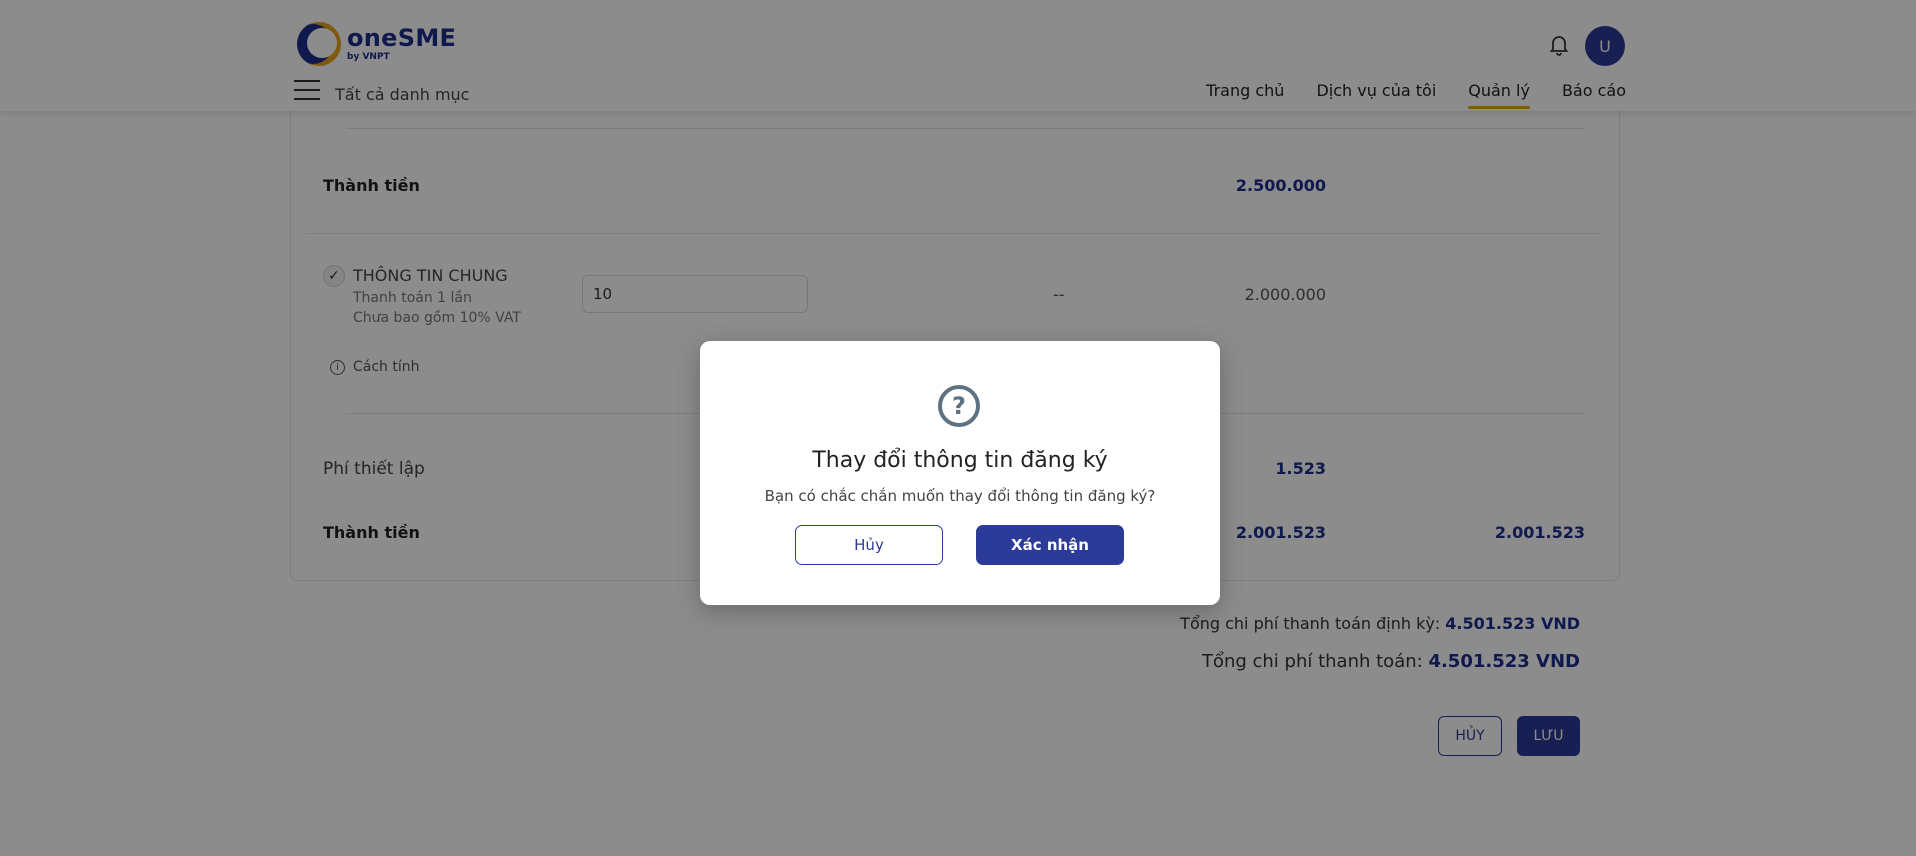 The image size is (1916, 856). Describe the element at coordinates (1050, 545) in the screenshot. I see `dialog-confirm-button: Xác nhận` at that location.